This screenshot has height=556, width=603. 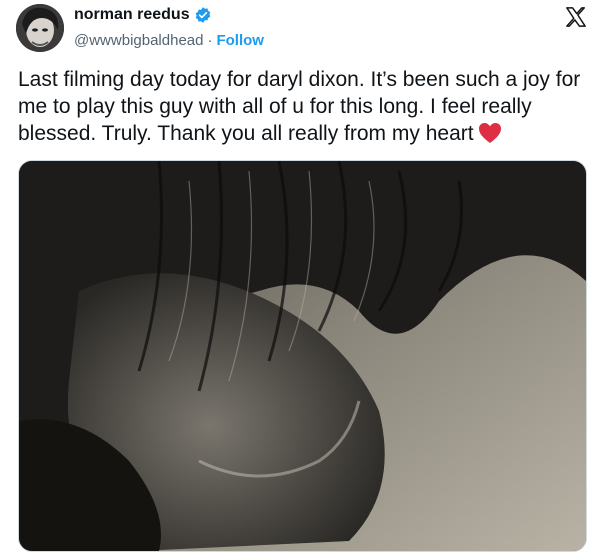 What do you see at coordinates (490, 133) in the screenshot?
I see `red-heart-icon` at bounding box center [490, 133].